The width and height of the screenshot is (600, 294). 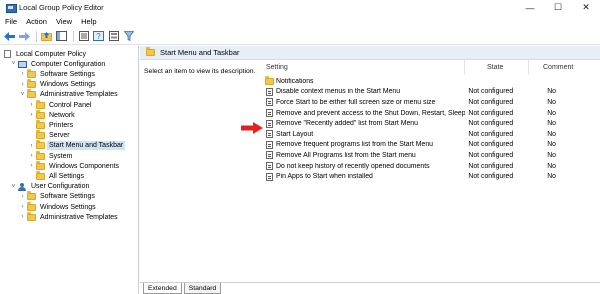 I want to click on doc-icon-wrap, so click(x=7, y=54).